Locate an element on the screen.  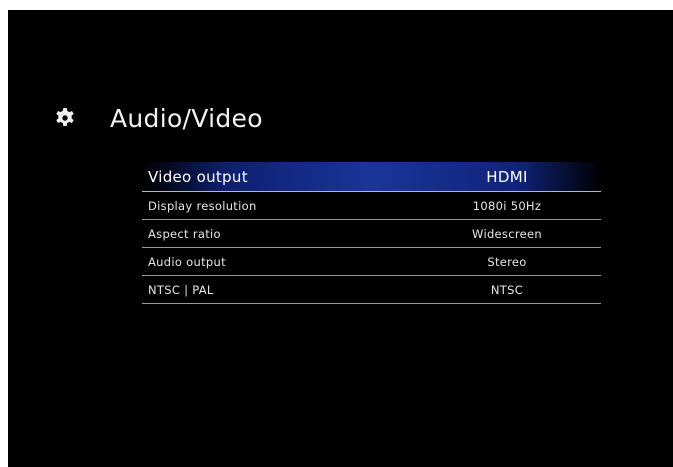
setting-value: NTSC is located at coordinates (507, 289).